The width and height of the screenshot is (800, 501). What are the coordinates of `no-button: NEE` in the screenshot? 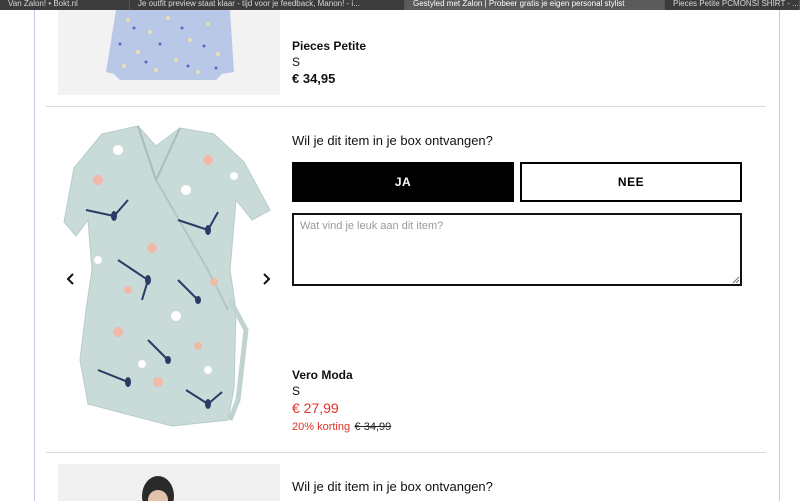 It's located at (631, 182).